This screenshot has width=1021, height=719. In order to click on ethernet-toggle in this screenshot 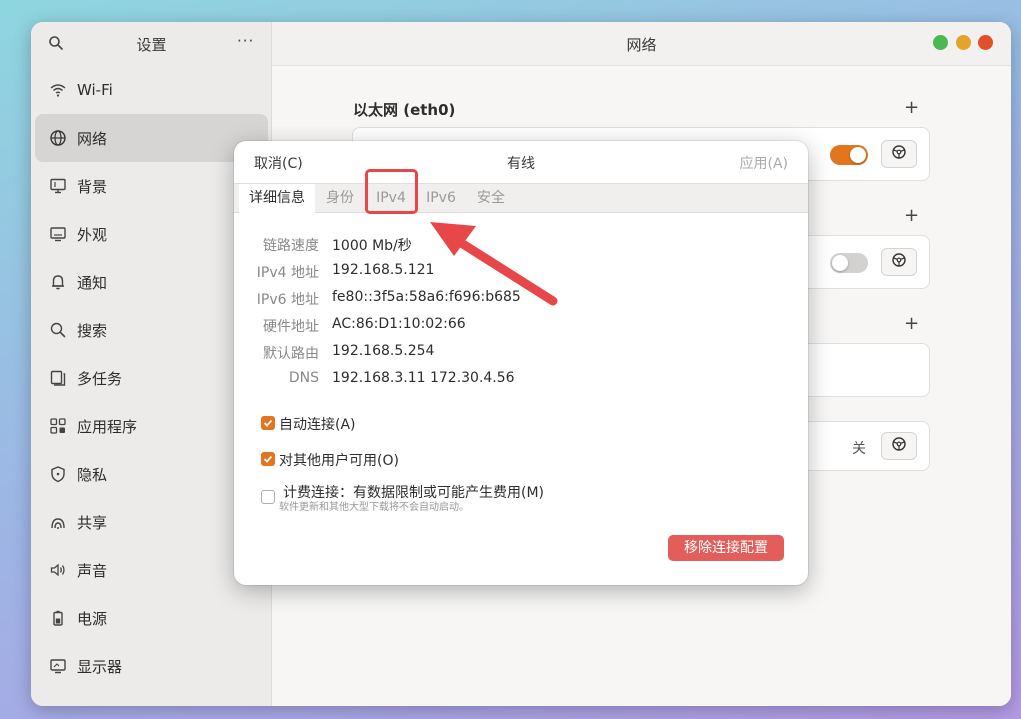, I will do `click(849, 155)`.